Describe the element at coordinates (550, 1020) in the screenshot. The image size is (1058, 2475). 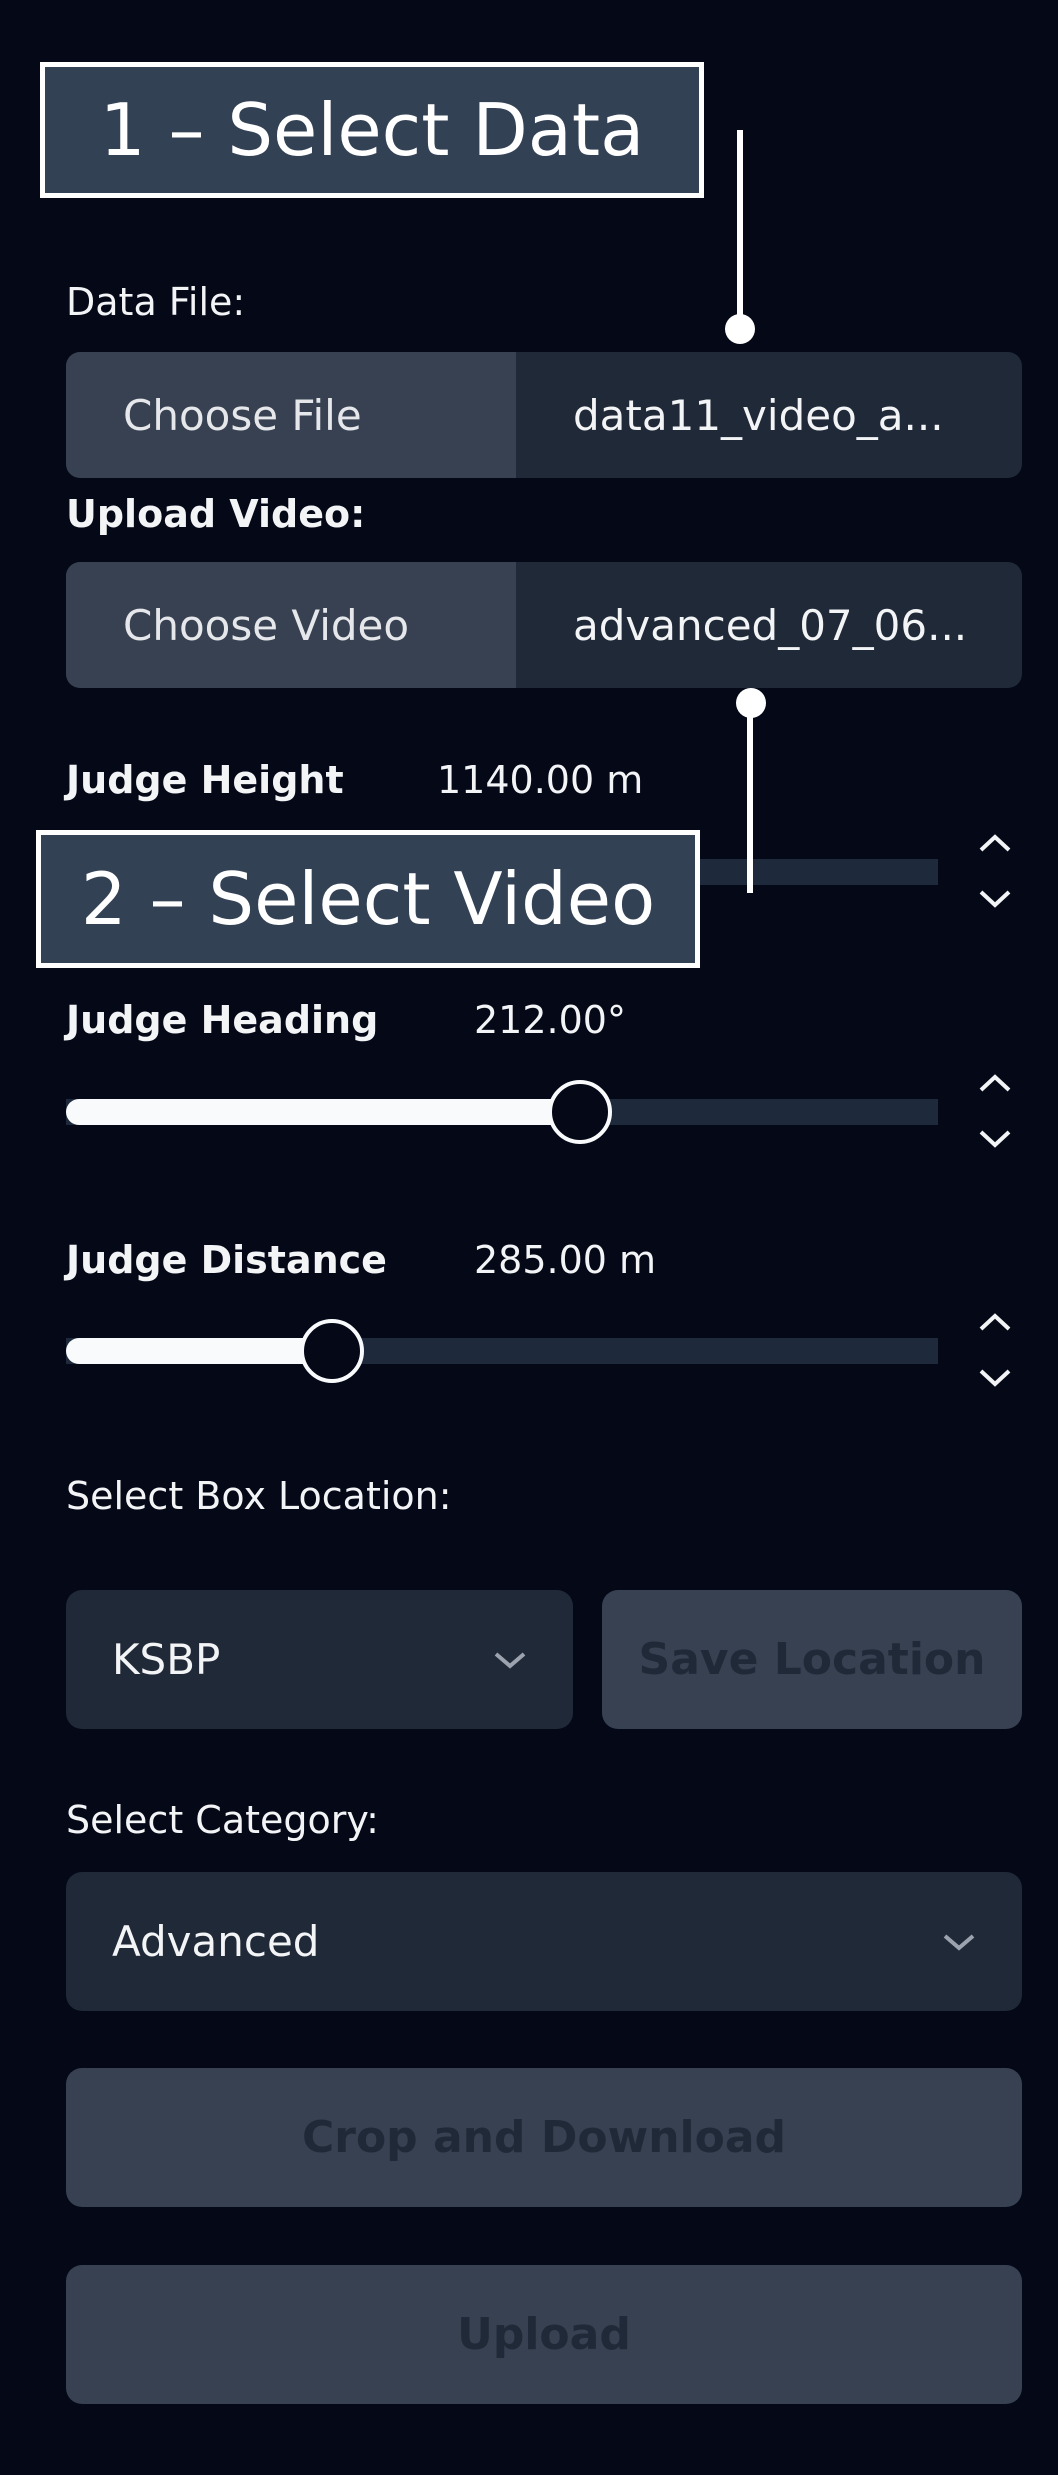
I see `judge-heading-value: 212.00°` at that location.